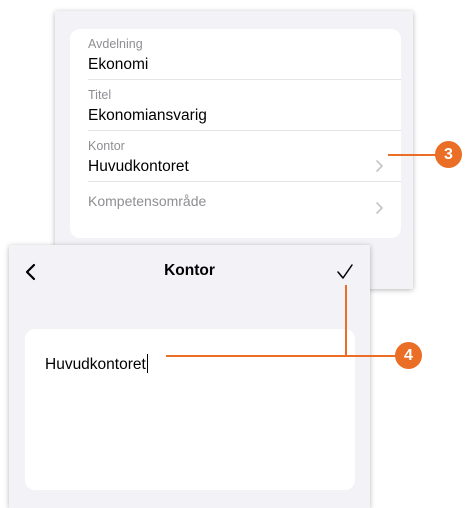 Image resolution: width=472 pixels, height=508 pixels. What do you see at coordinates (106, 146) in the screenshot?
I see `field-label: Kontor` at bounding box center [106, 146].